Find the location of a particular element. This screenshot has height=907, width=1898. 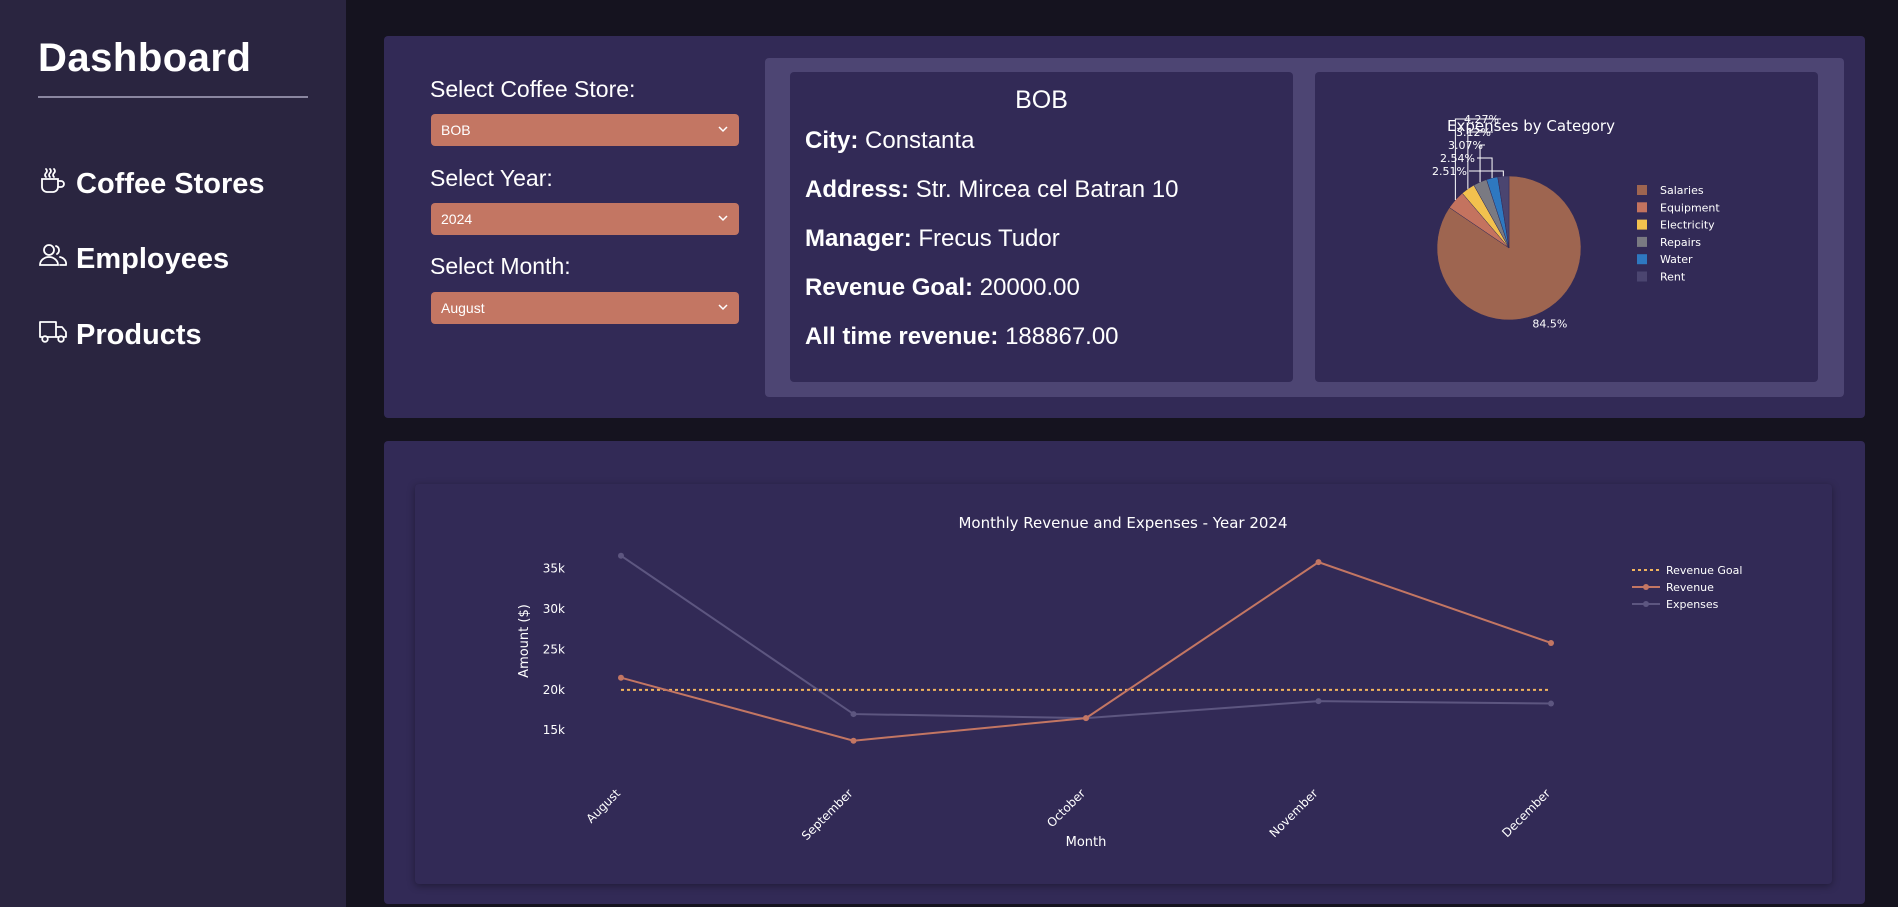

x-axis-label: Month is located at coordinates (1086, 842).